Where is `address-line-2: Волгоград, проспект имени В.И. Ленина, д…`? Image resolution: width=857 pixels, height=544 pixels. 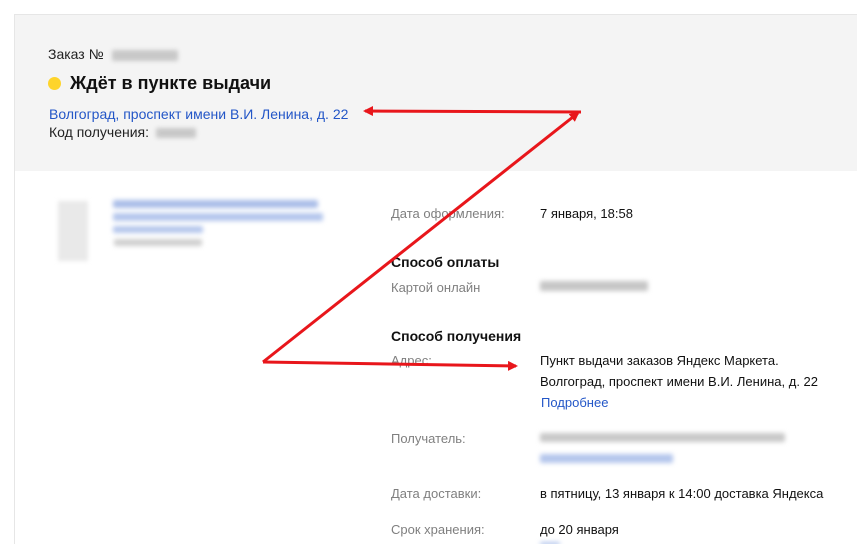 address-line-2: Волгоград, проспект имени В.И. Ленина, д… is located at coordinates (679, 381).